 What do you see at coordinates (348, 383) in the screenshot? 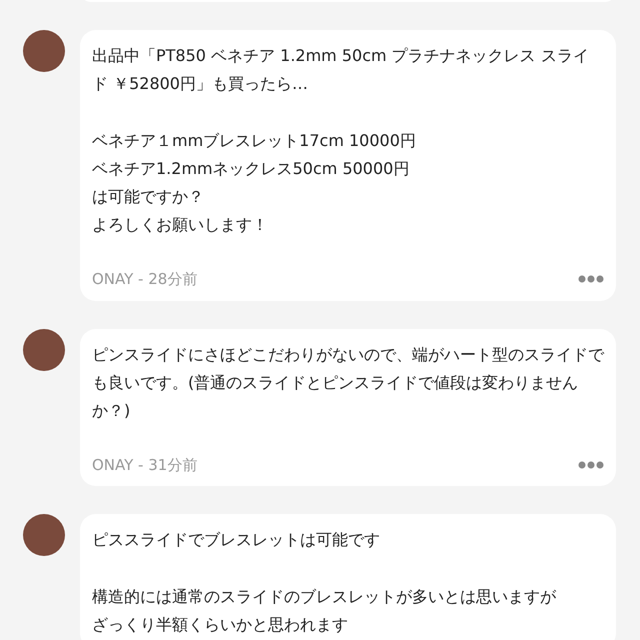
I see `comment-text: ピンスライドにさほどこだわりがないので、端がハート型のスライドでも良いです。(普通のスライドとピンスライドで値段は変わりませんか？)` at bounding box center [348, 383].